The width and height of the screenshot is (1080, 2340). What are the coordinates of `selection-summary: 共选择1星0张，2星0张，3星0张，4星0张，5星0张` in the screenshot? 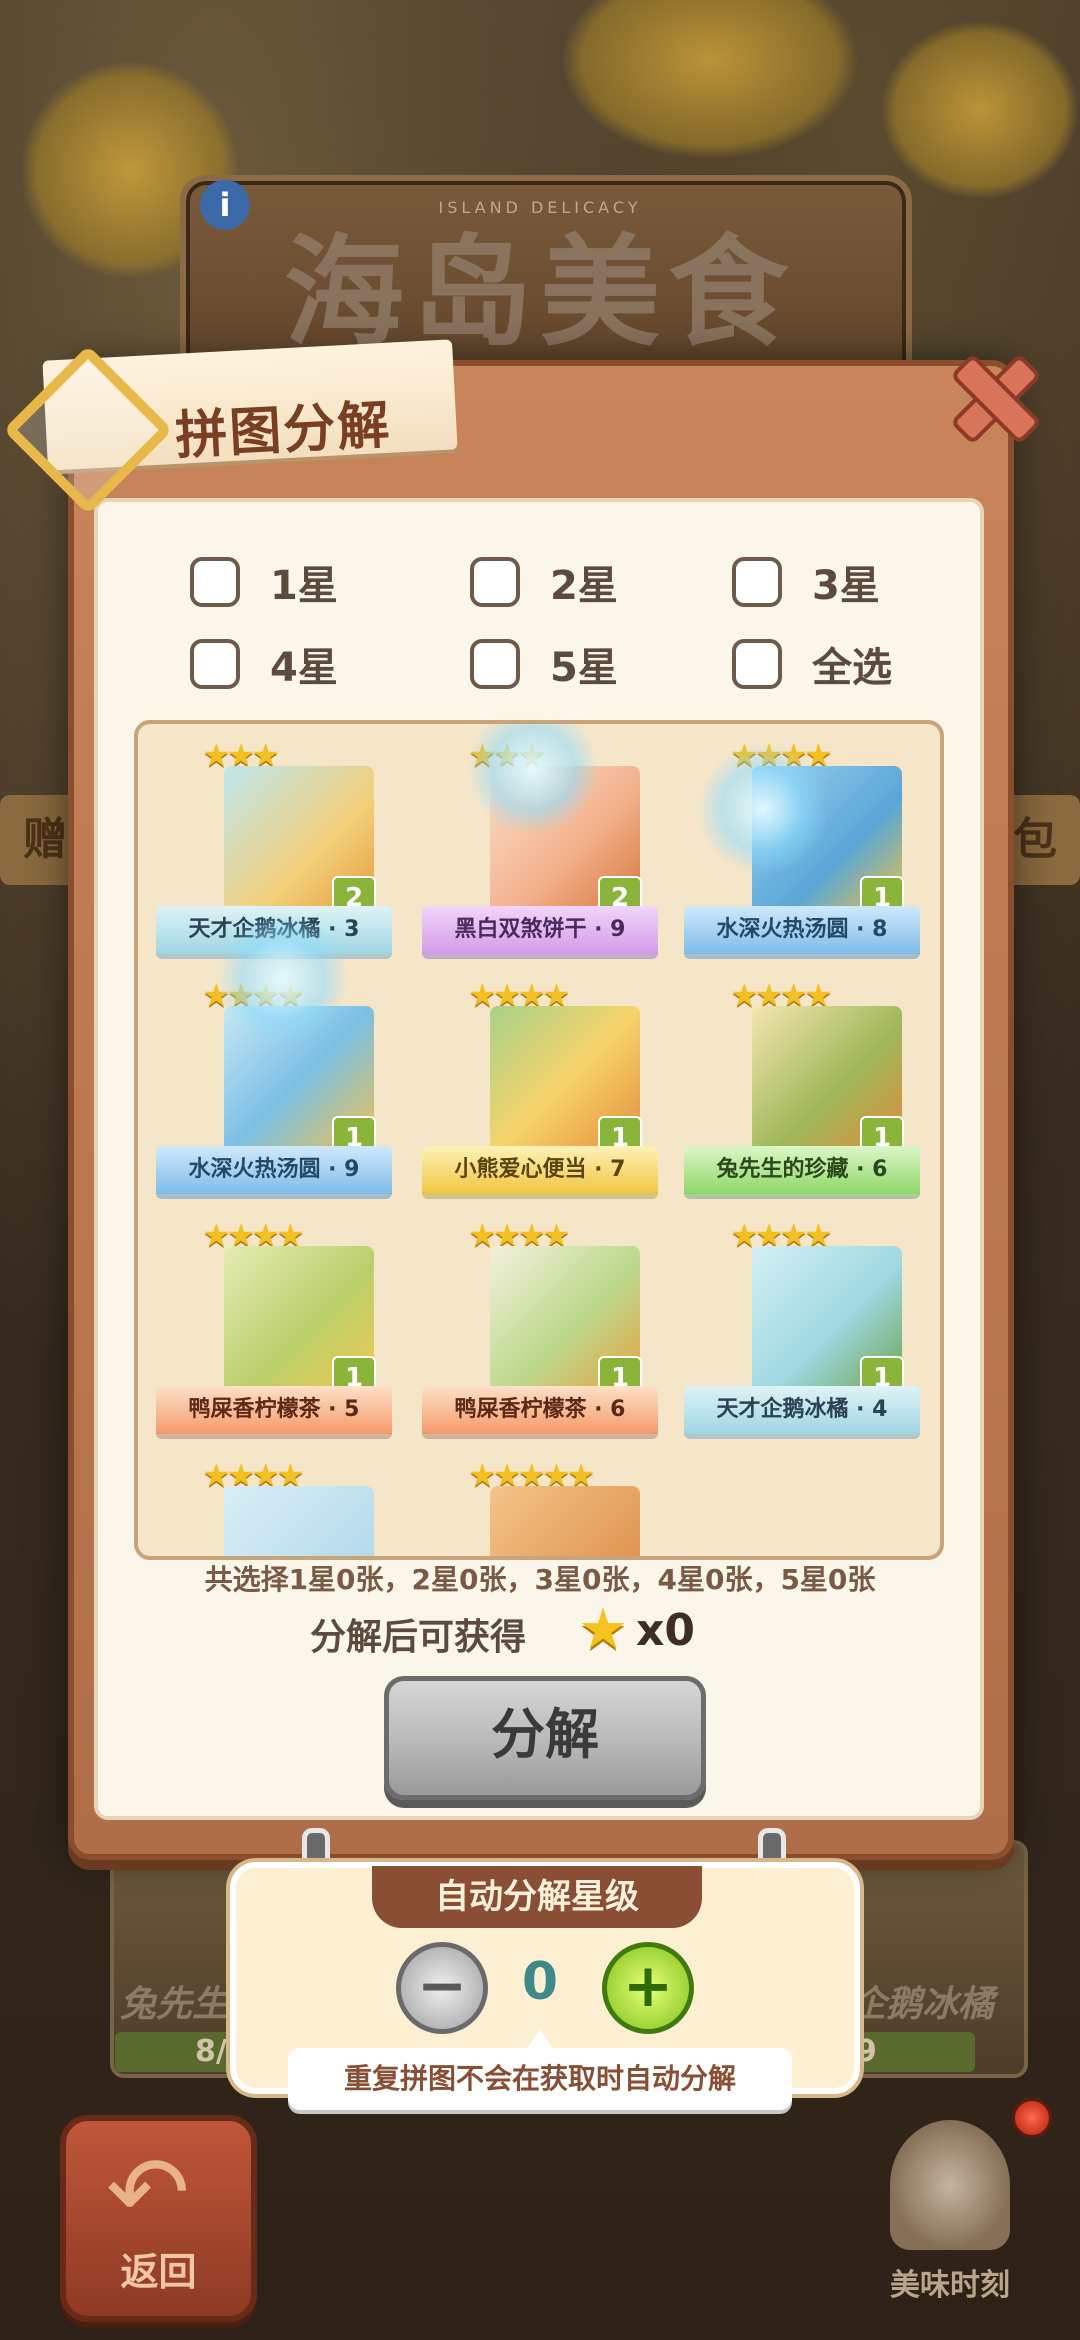 It's located at (540, 1579).